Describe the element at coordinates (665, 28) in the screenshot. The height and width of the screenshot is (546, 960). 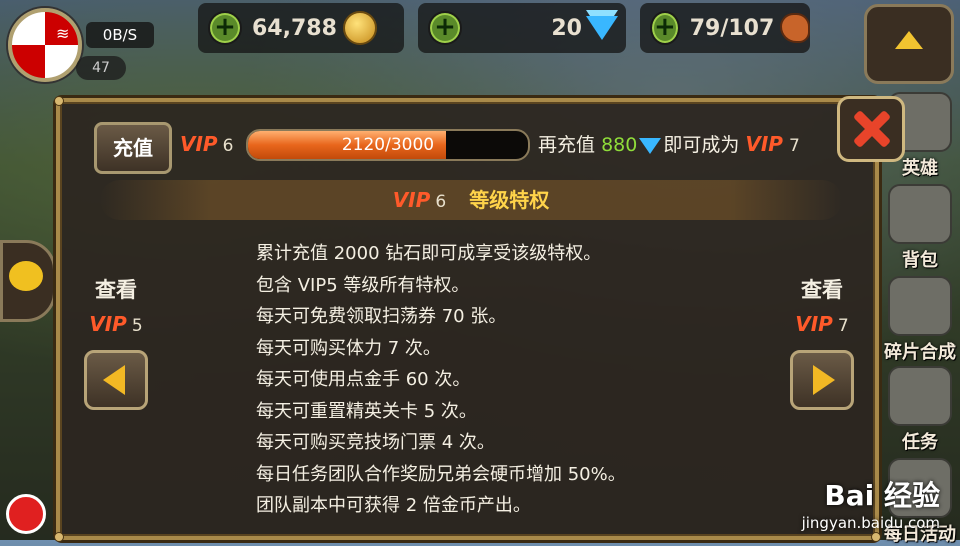
I see `add-stamina-button: +` at that location.